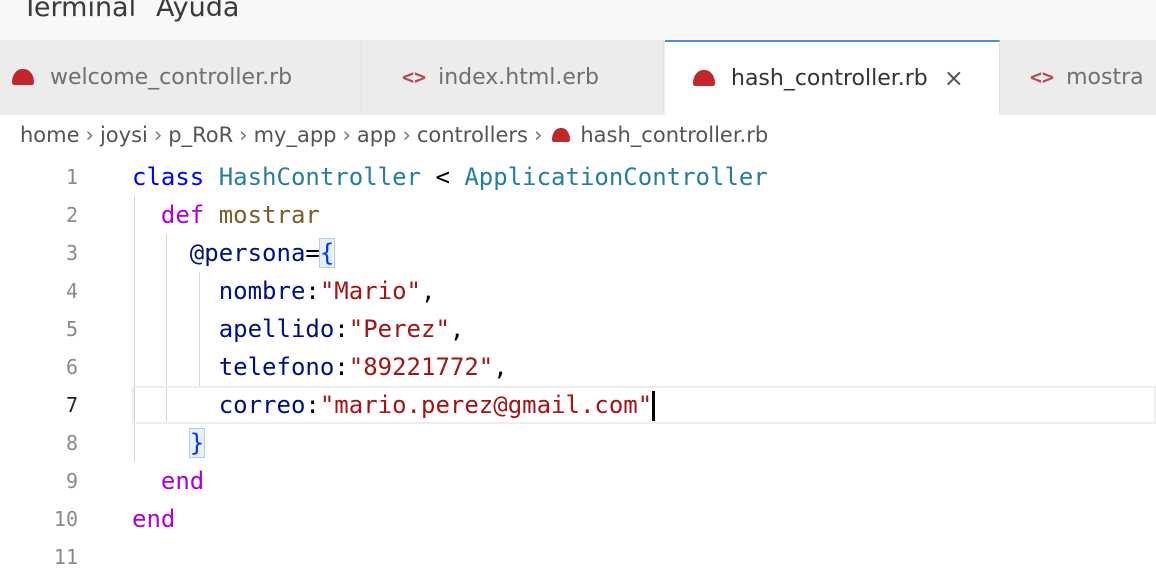 This screenshot has height=576, width=1156. I want to click on line-number: 8, so click(71, 443).